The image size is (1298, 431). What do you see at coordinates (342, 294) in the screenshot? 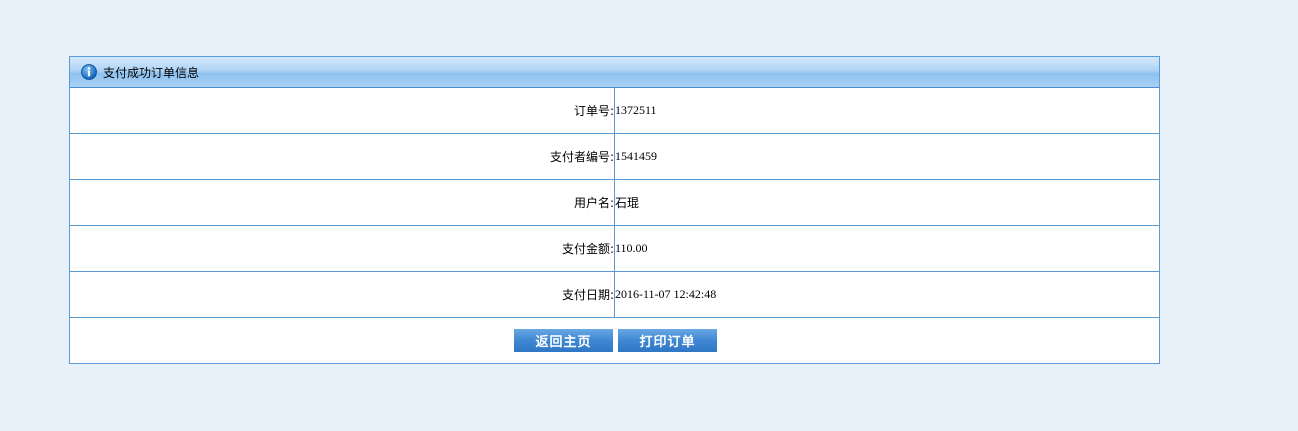
I see `payment-date-label: 支付日期:` at bounding box center [342, 294].